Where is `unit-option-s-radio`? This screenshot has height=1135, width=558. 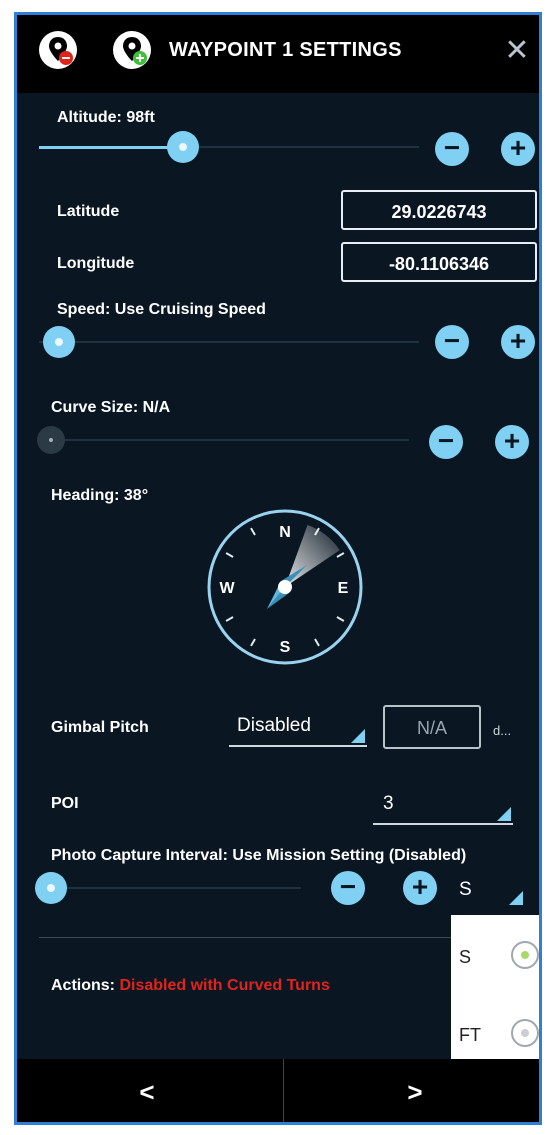 unit-option-s-radio is located at coordinates (525, 955).